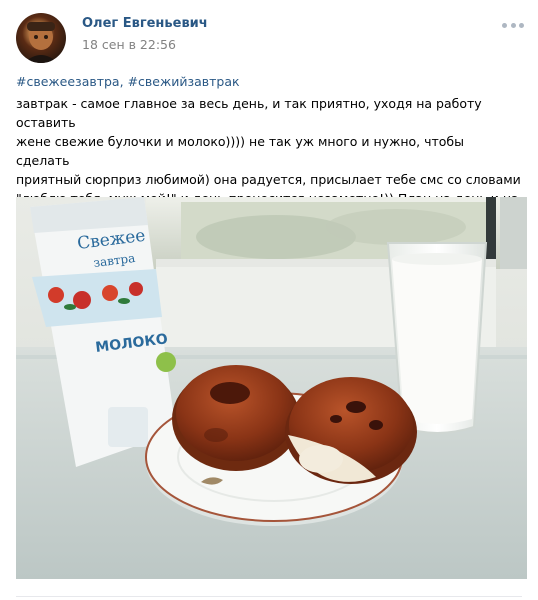  Describe the element at coordinates (269, 596) in the screenshot. I see `post-divider` at that location.